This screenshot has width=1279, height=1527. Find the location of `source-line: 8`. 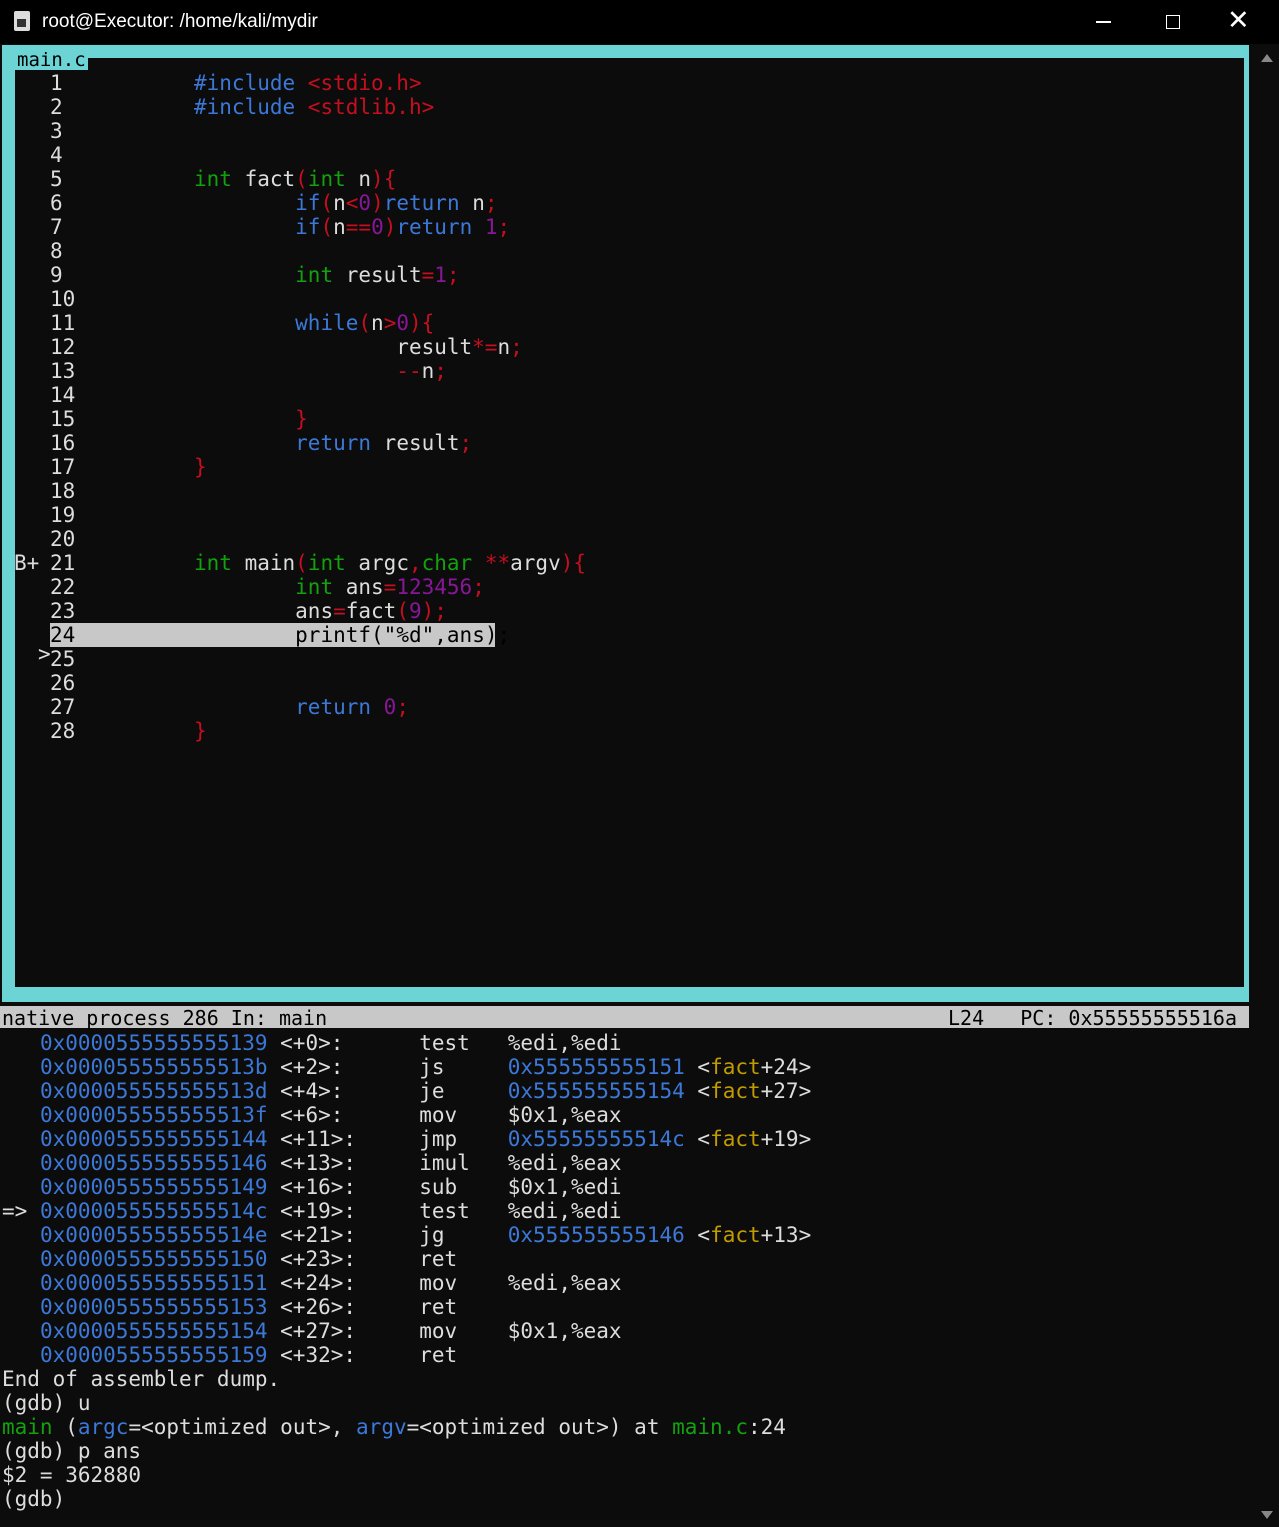

source-line: 8 is located at coordinates (48, 251).